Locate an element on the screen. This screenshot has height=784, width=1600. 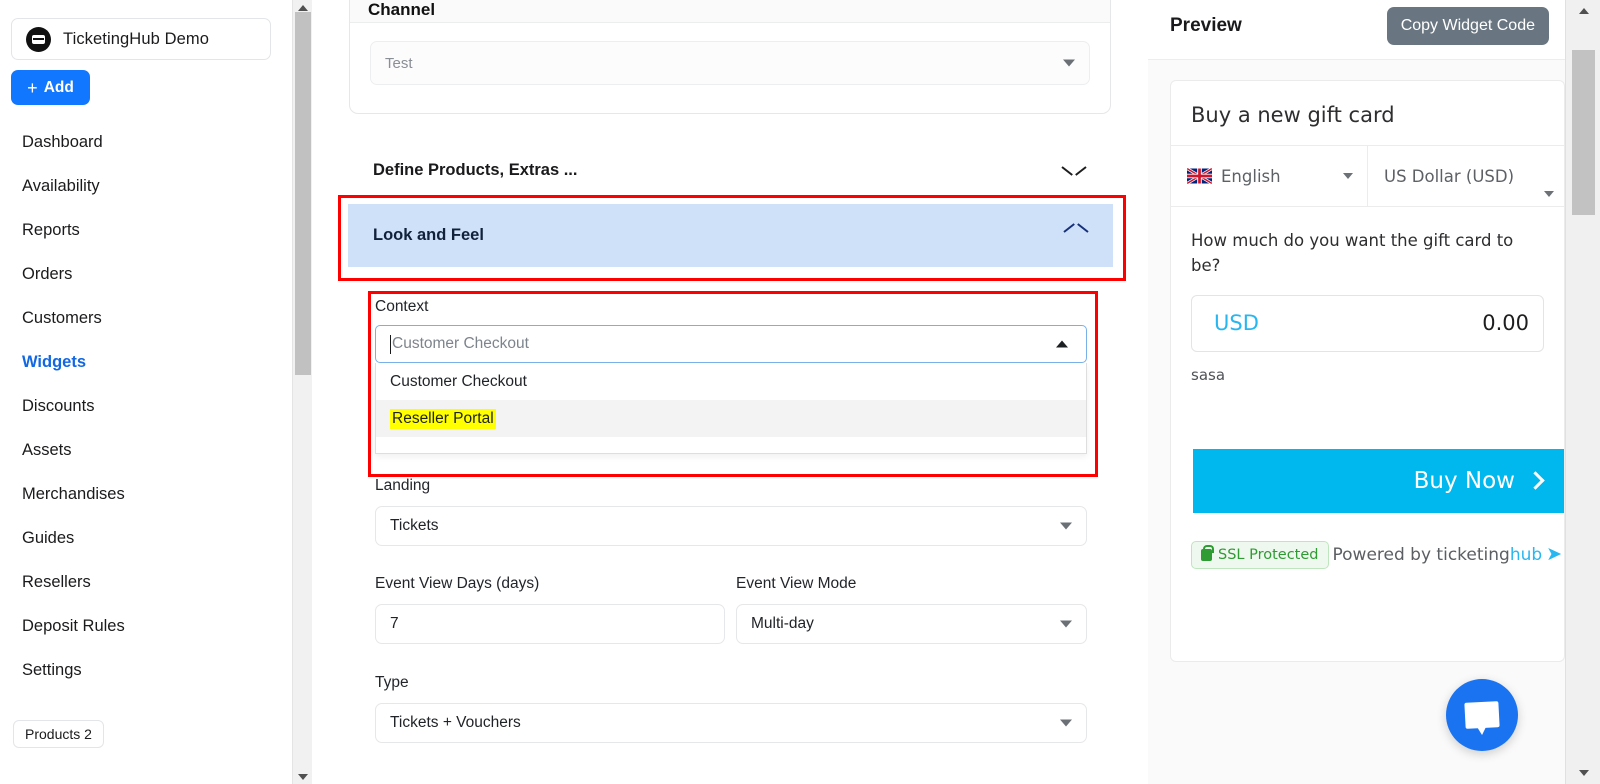
buy-now-label: Buy Now is located at coordinates (1464, 481).